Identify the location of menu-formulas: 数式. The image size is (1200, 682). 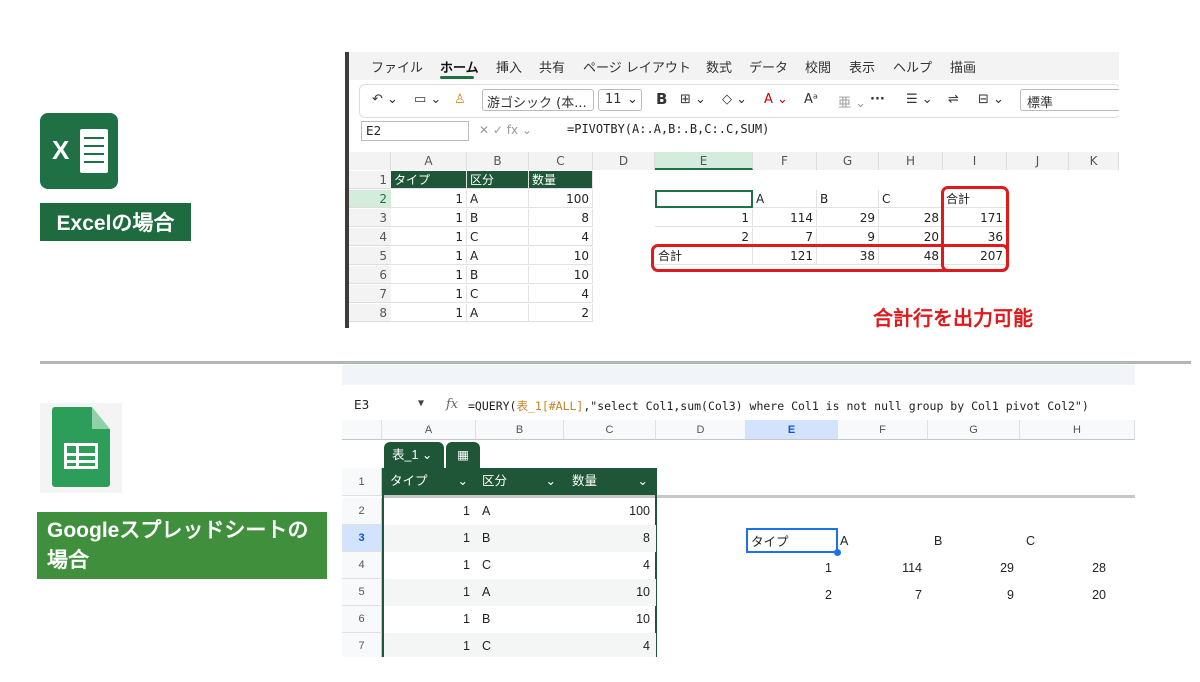
(719, 66).